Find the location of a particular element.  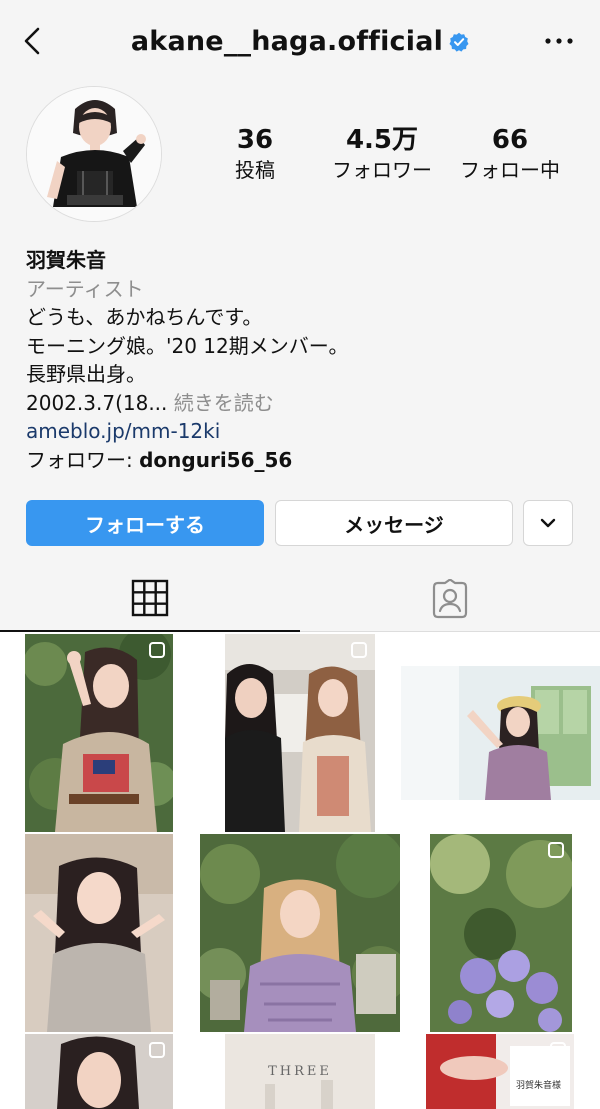

bio-line: 長野県出身。 is located at coordinates (86, 374).